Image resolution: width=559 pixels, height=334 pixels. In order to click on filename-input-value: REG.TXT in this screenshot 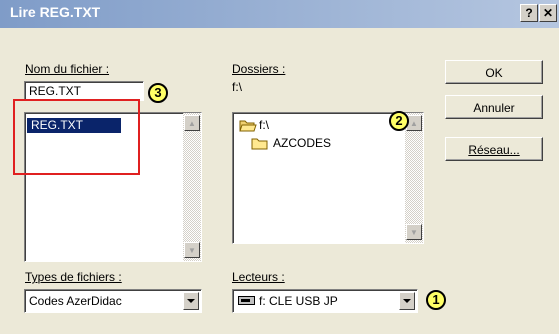, I will do `click(55, 91)`.